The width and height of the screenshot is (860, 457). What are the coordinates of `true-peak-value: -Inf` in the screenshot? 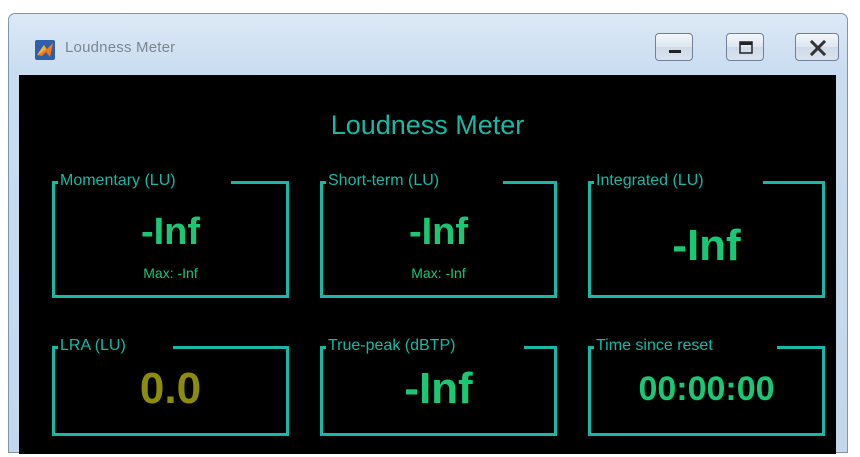 It's located at (438, 388).